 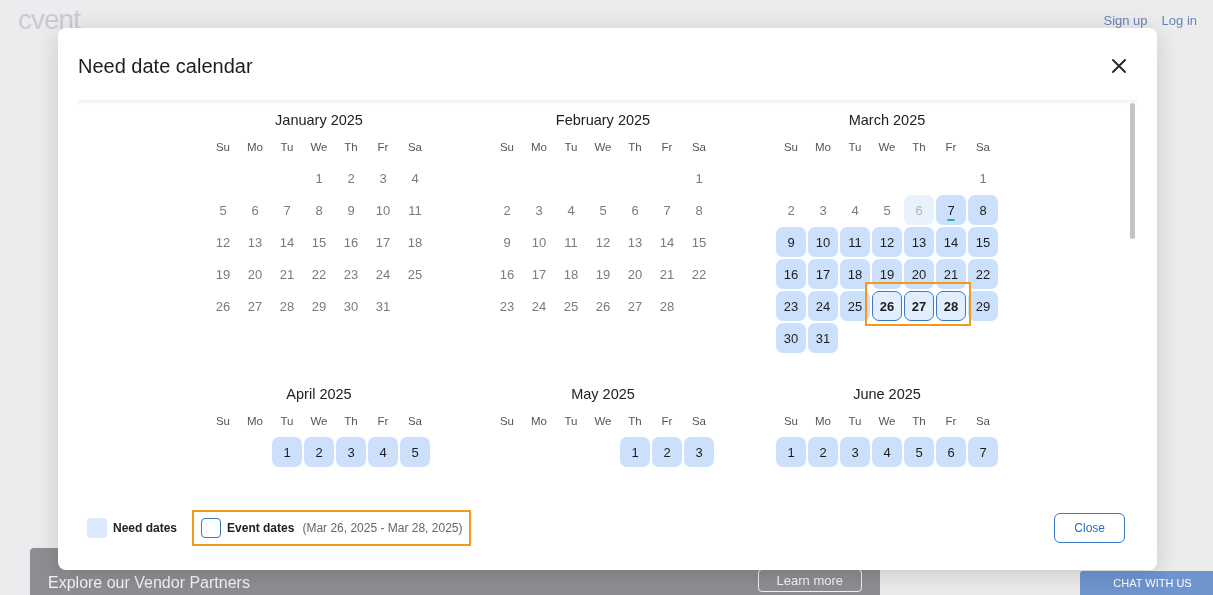 I want to click on scrollbar-thumb, so click(x=1132, y=171).